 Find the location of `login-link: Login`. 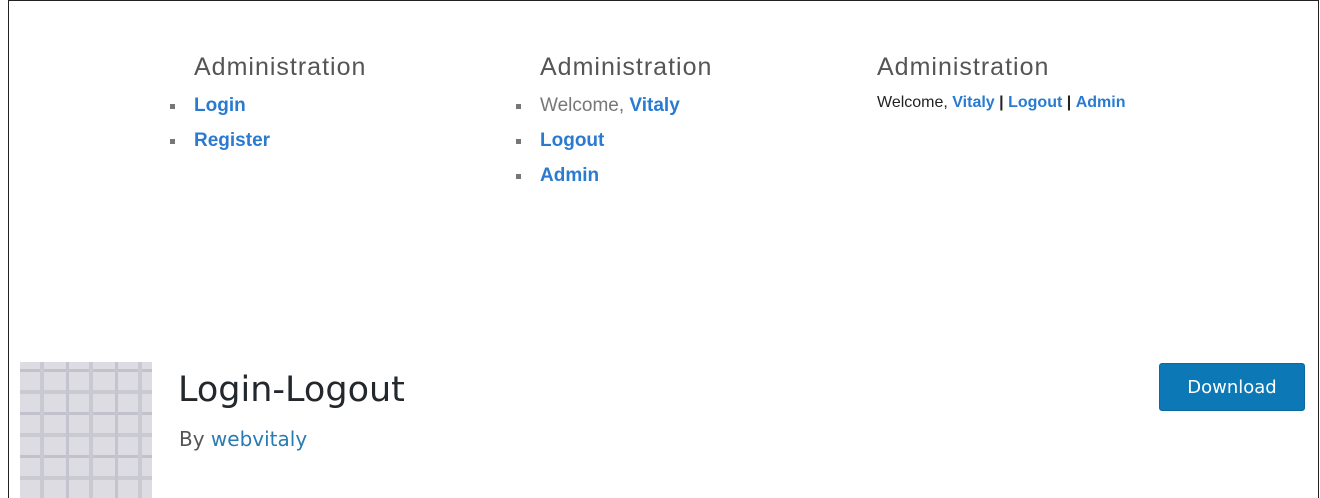

login-link: Login is located at coordinates (220, 105).